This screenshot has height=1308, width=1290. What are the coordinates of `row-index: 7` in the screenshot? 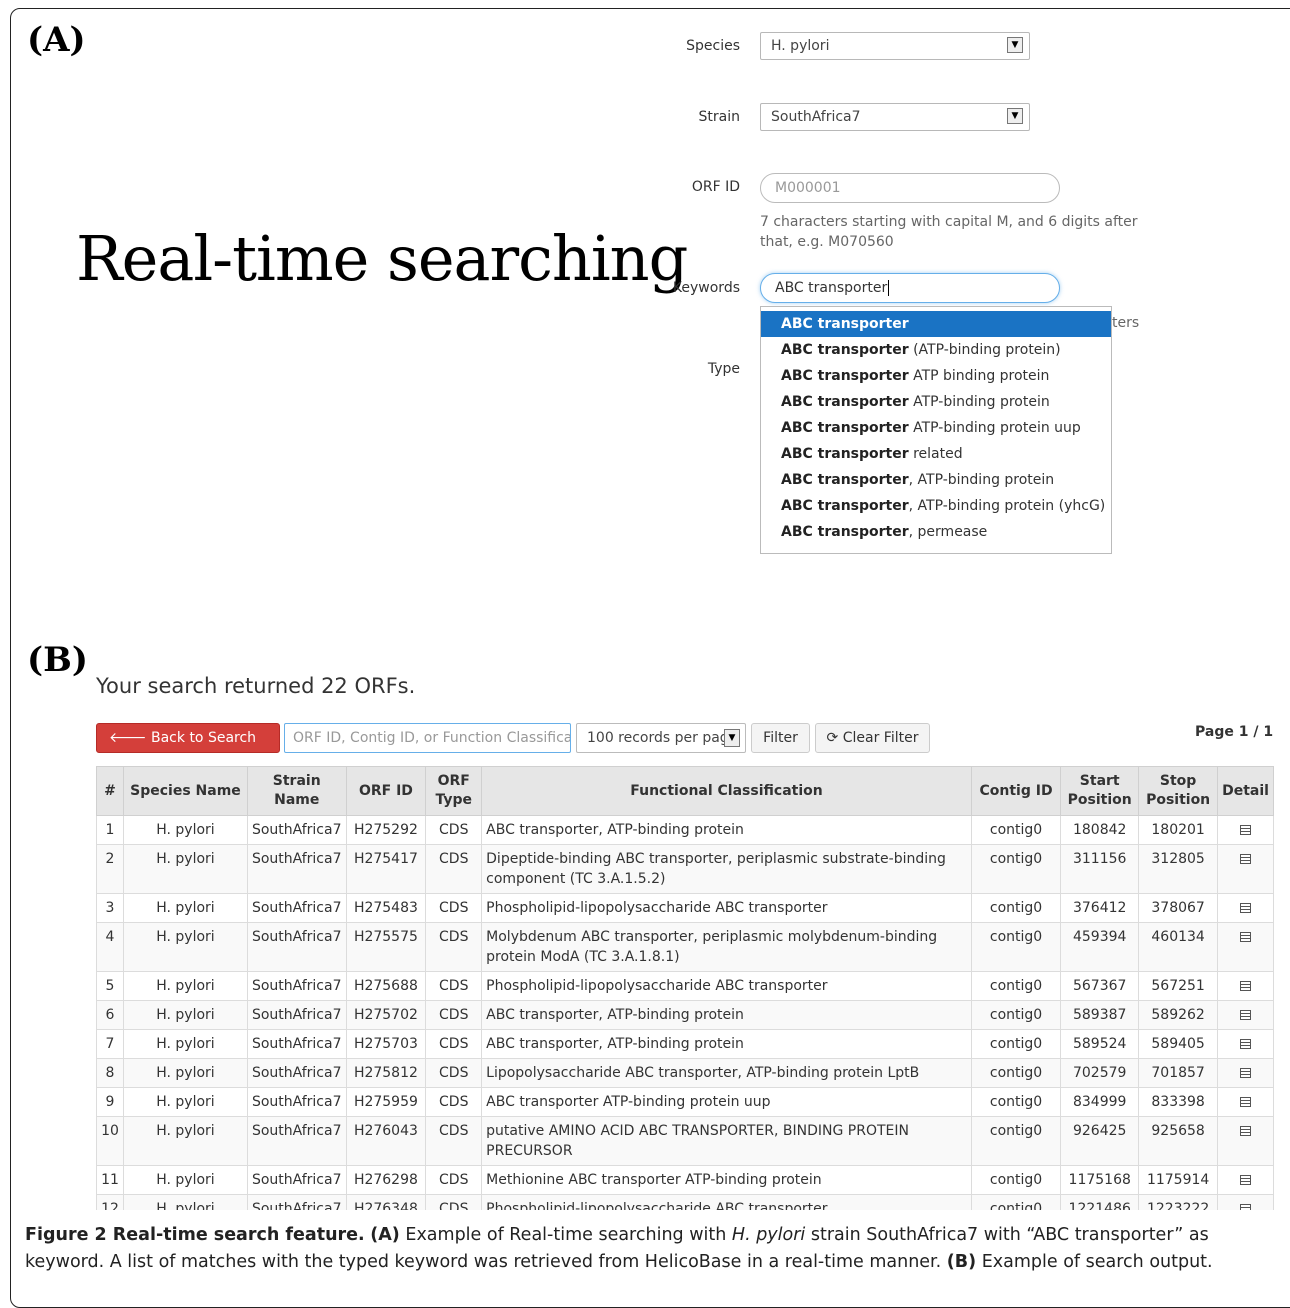 It's located at (110, 1044).